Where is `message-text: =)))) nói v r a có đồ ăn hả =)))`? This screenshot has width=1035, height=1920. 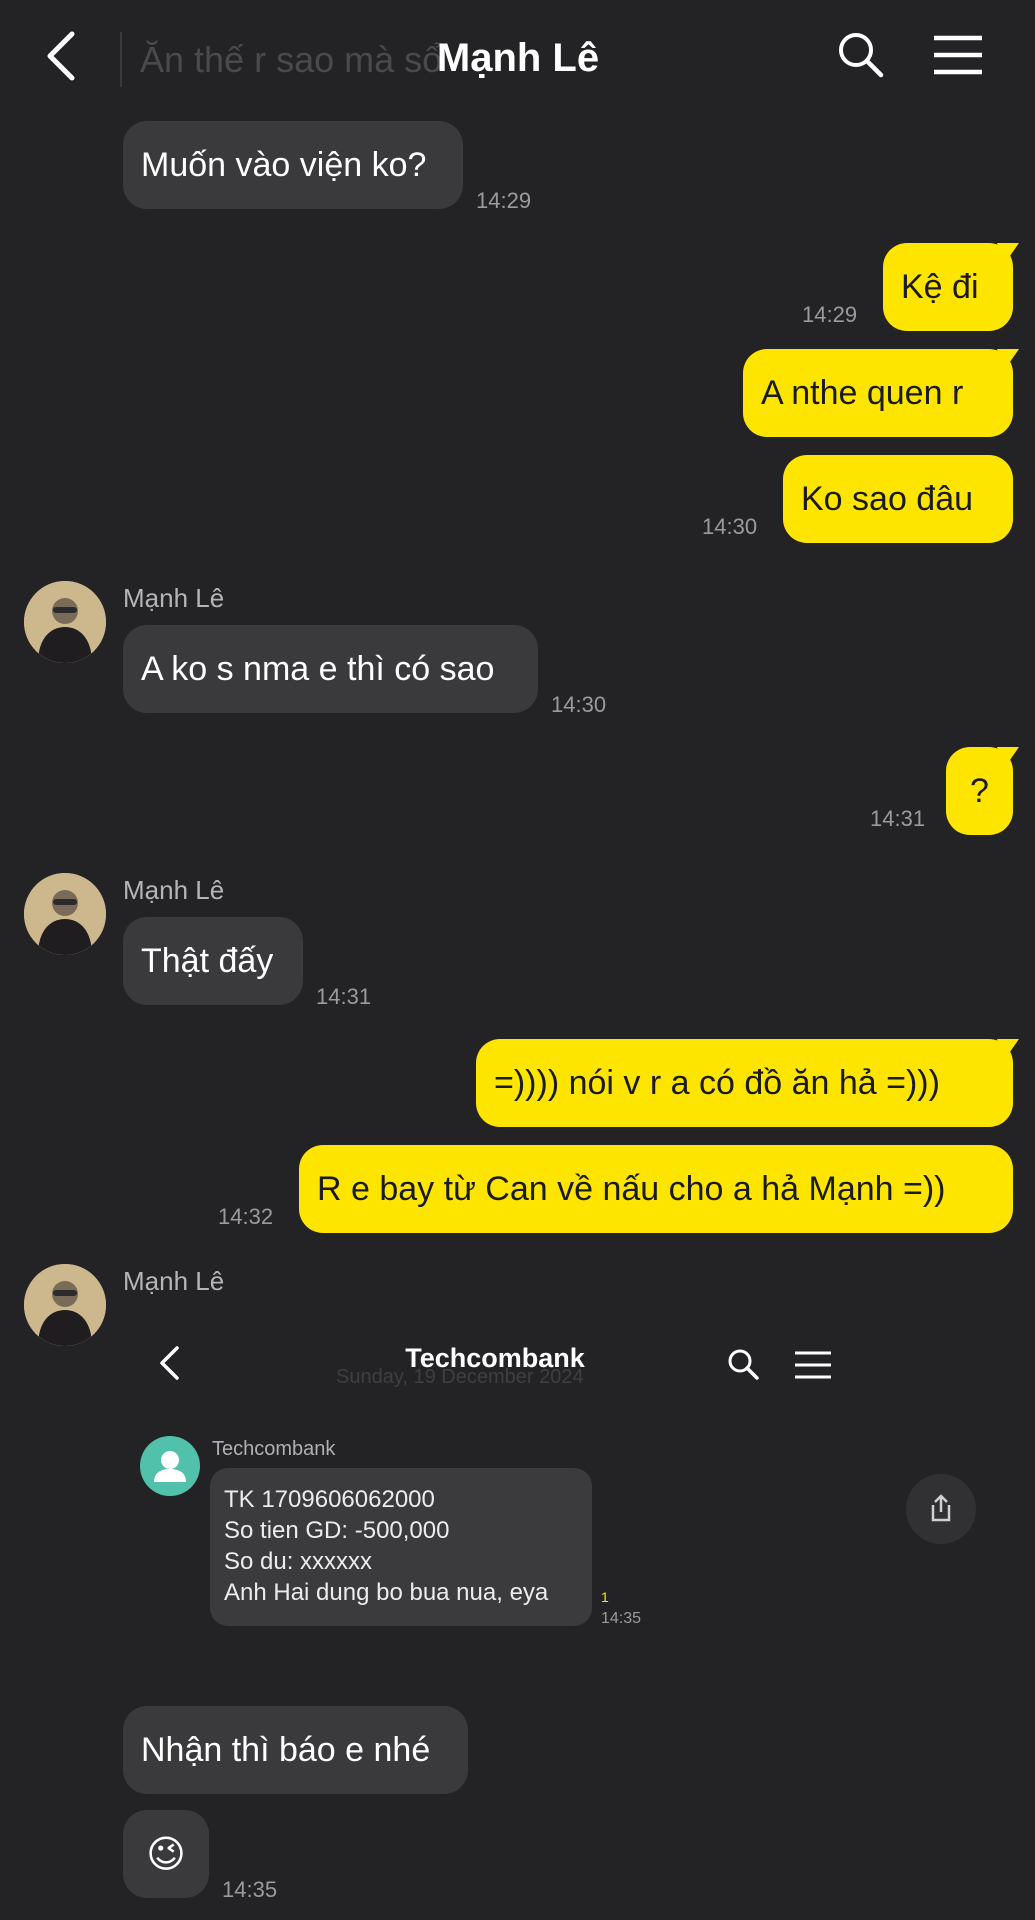 message-text: =)))) nói v r a có đồ ăn hả =))) is located at coordinates (717, 1083).